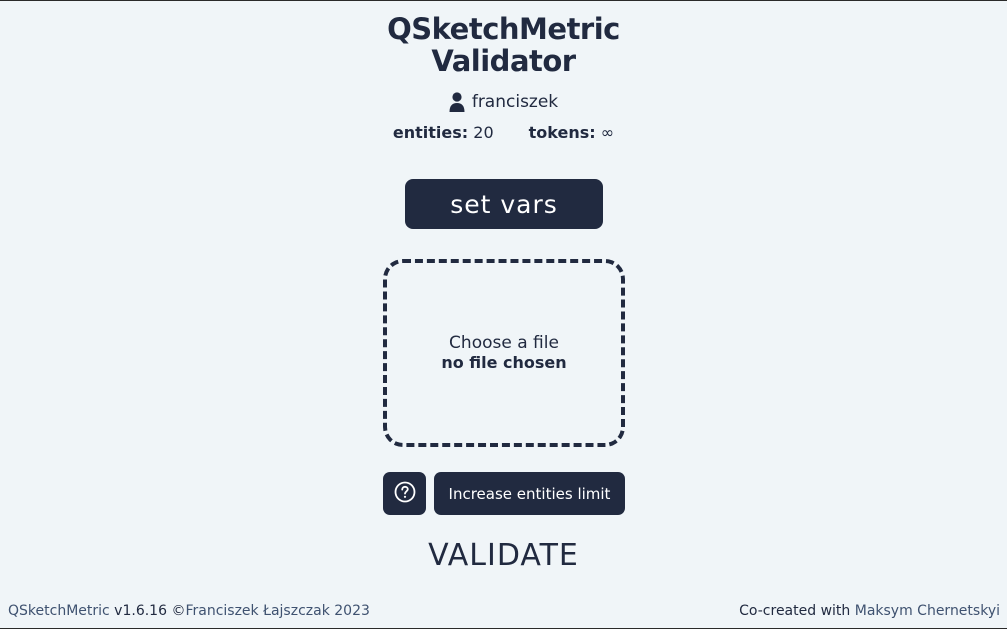  What do you see at coordinates (277, 611) in the screenshot?
I see `footer-author-link: Franciszek Łajszczak 2023` at bounding box center [277, 611].